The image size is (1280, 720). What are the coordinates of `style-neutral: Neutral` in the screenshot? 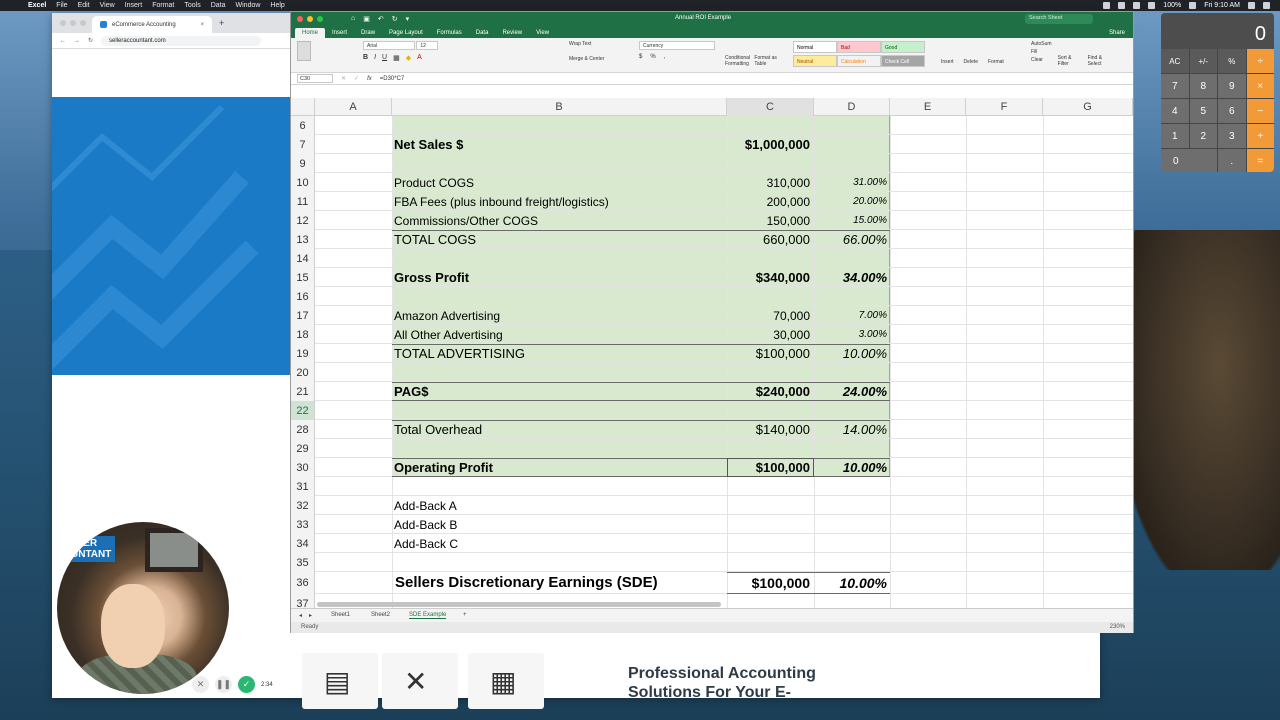 It's located at (815, 61).